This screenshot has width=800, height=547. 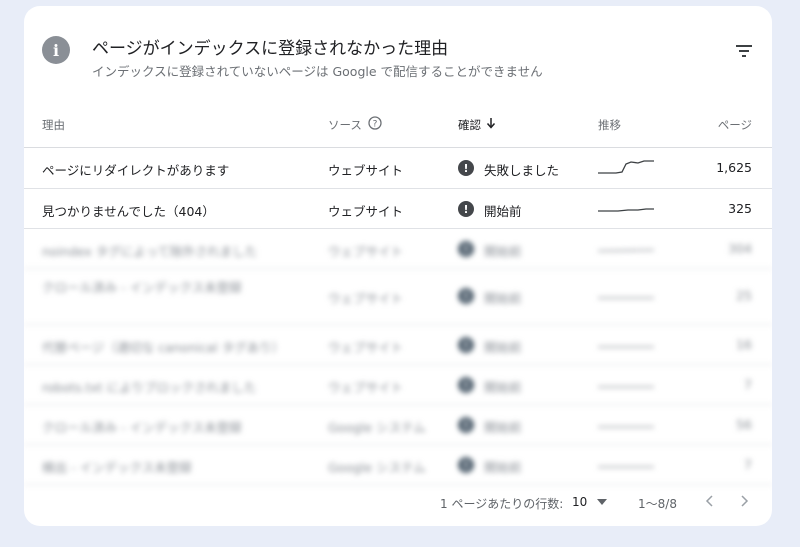 What do you see at coordinates (609, 125) in the screenshot?
I see `column-trend: 推移` at bounding box center [609, 125].